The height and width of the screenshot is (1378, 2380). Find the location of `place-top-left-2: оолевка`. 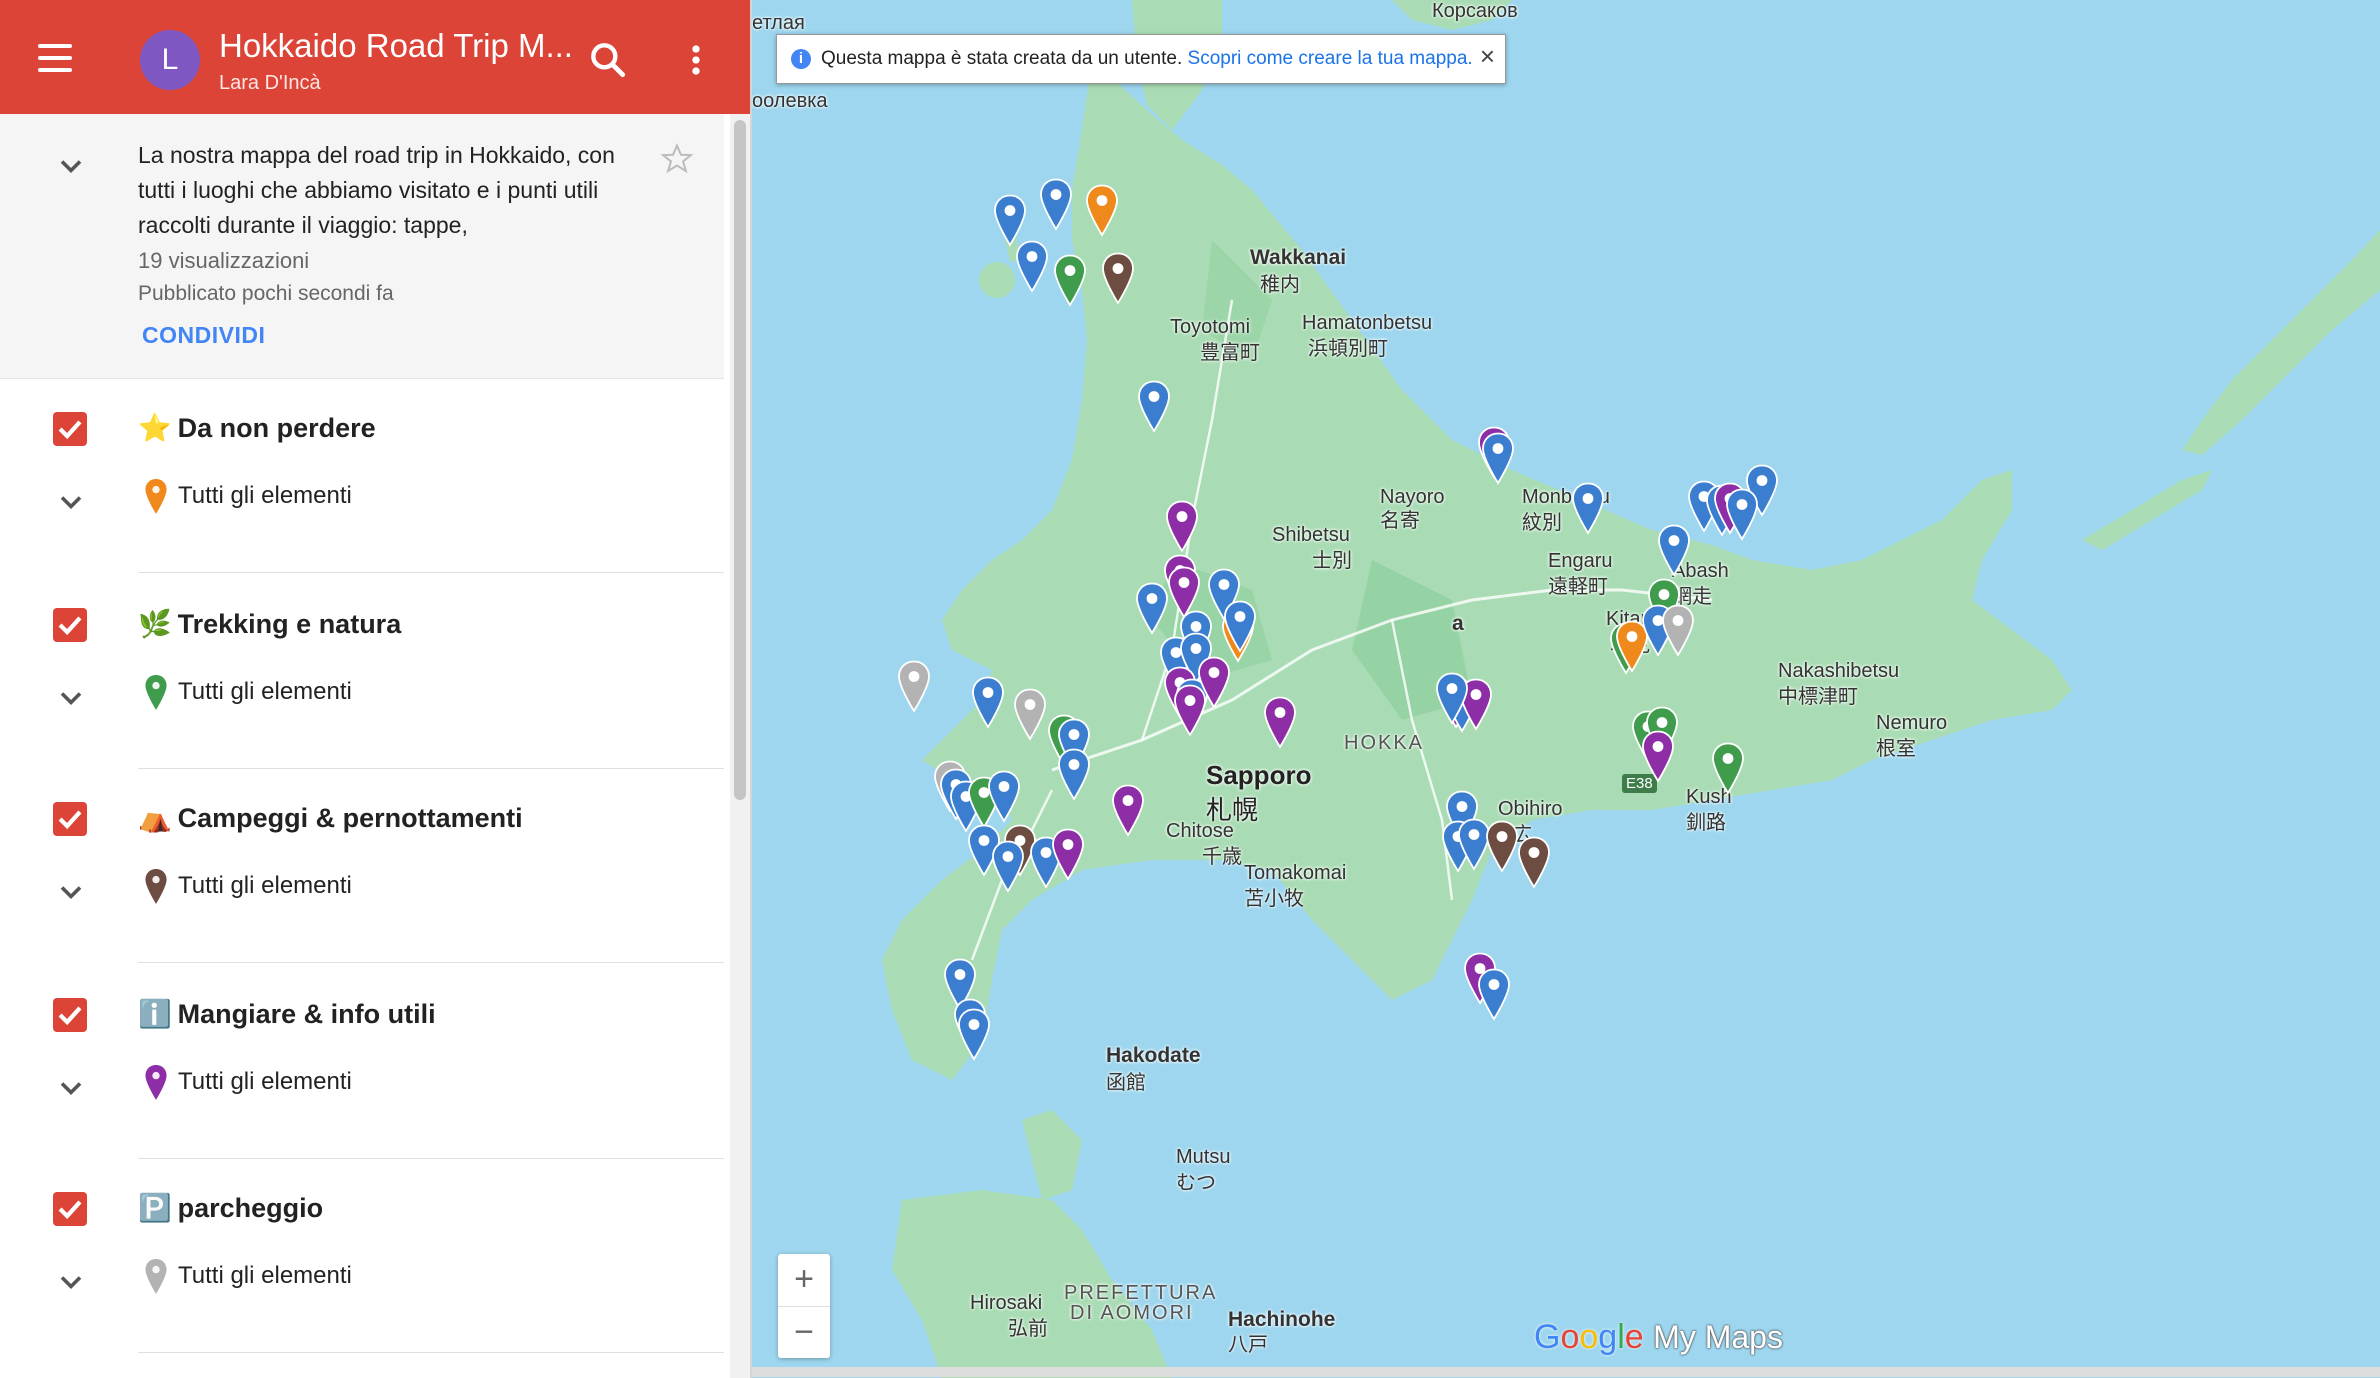

place-top-left-2: оолевка is located at coordinates (790, 101).